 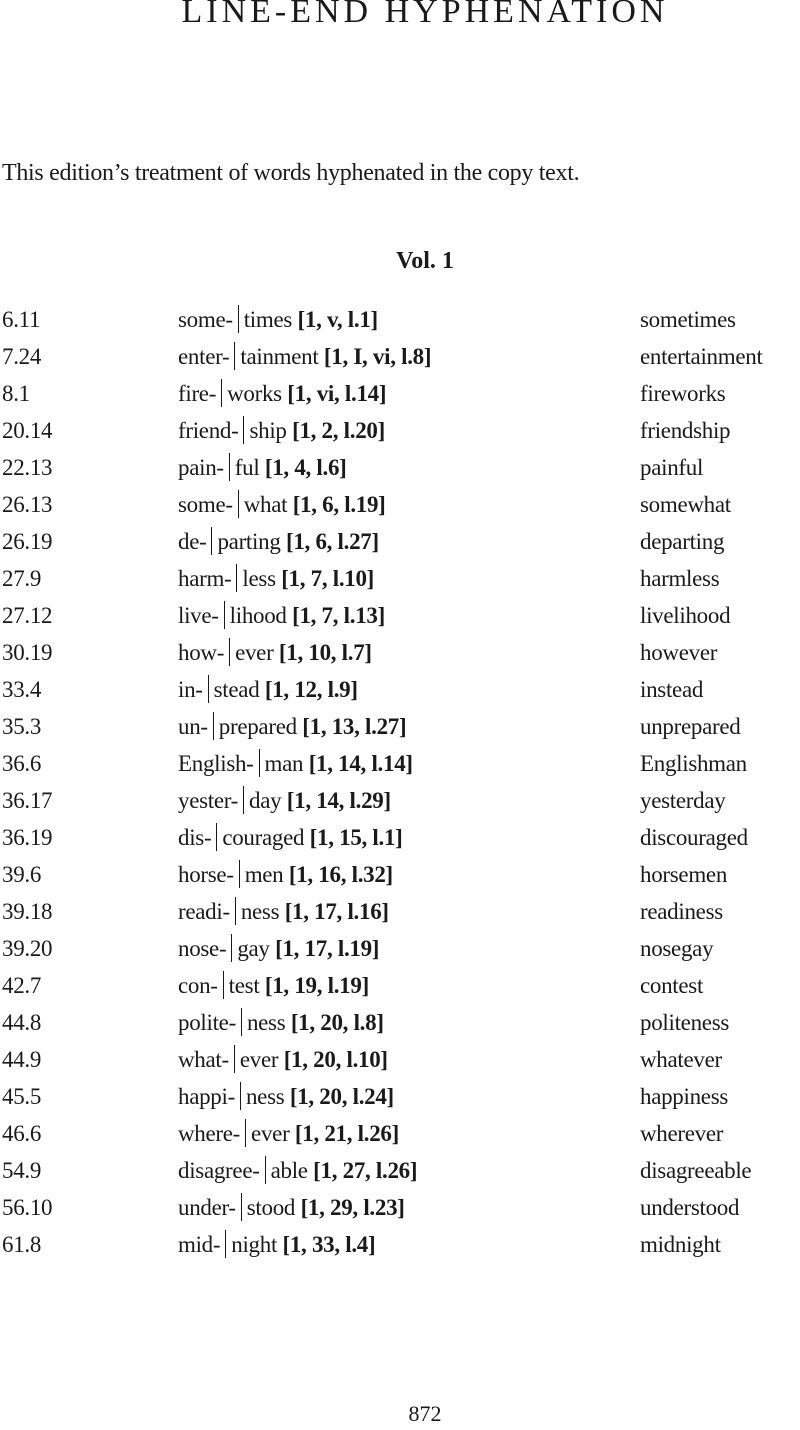 I want to click on first-part: friend-, so click(x=208, y=430).